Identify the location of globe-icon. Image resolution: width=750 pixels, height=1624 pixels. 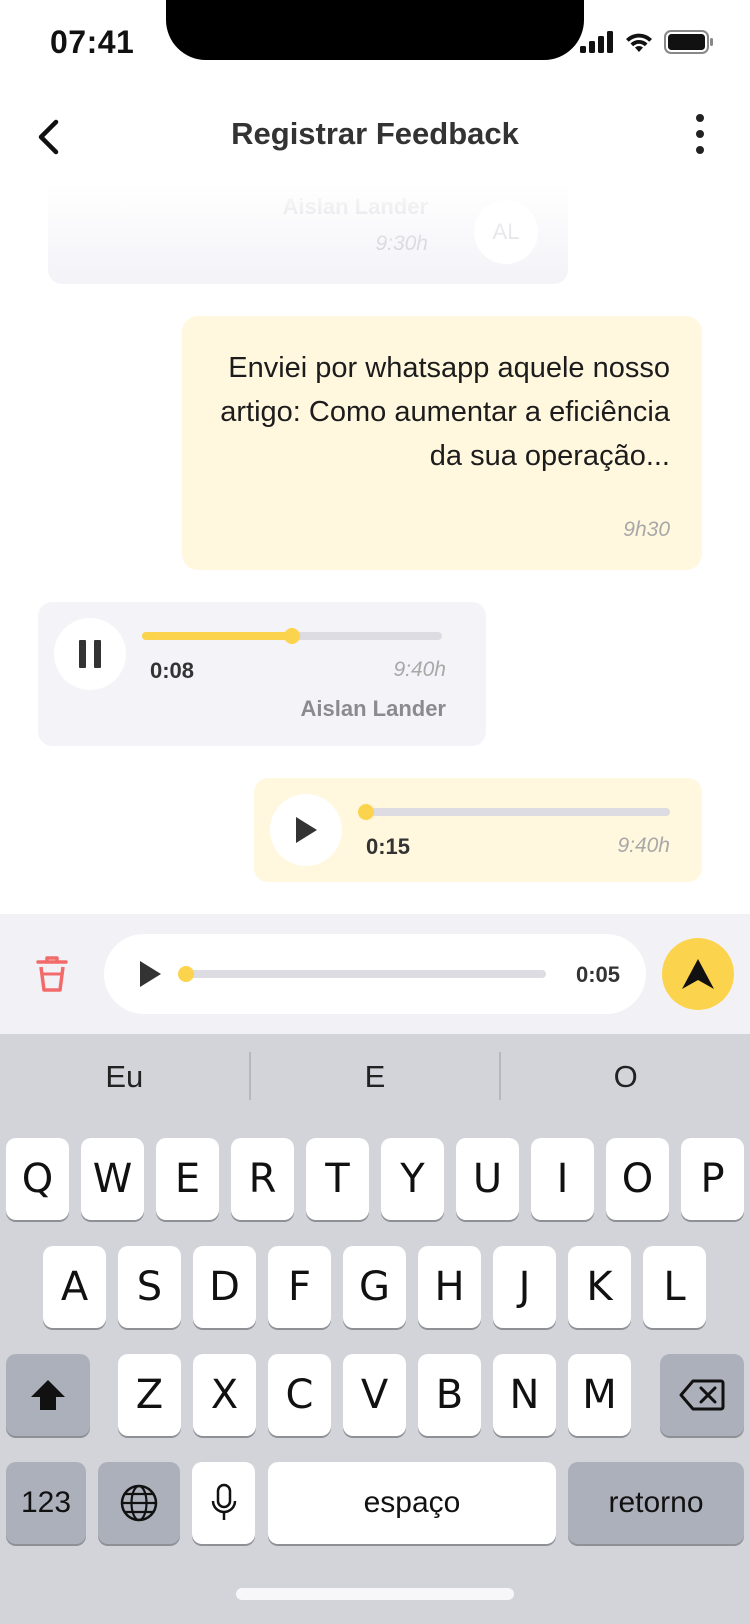
(139, 1503).